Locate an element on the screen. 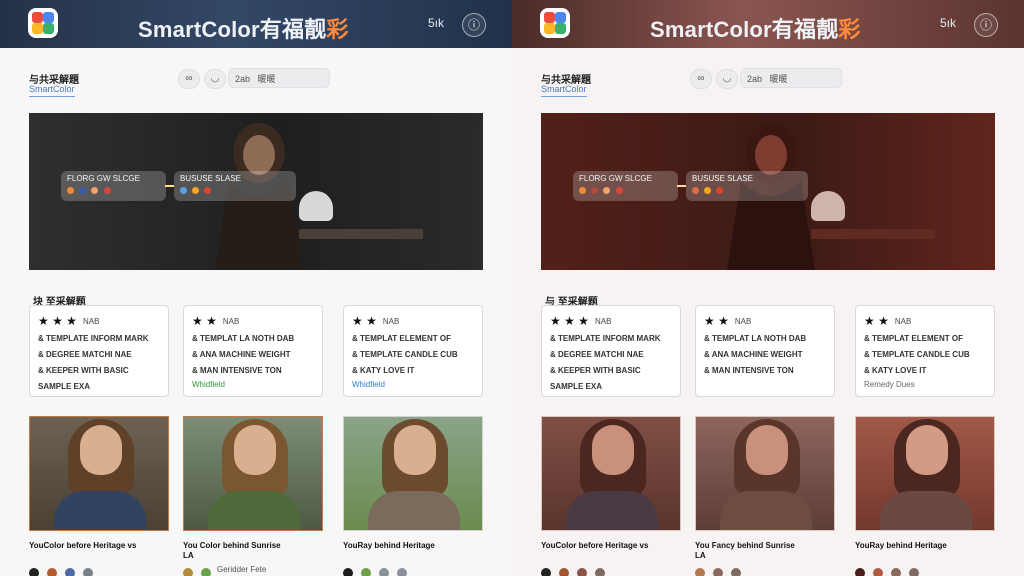  star-rating: ★ ★ ★ NAB is located at coordinates (69, 321).